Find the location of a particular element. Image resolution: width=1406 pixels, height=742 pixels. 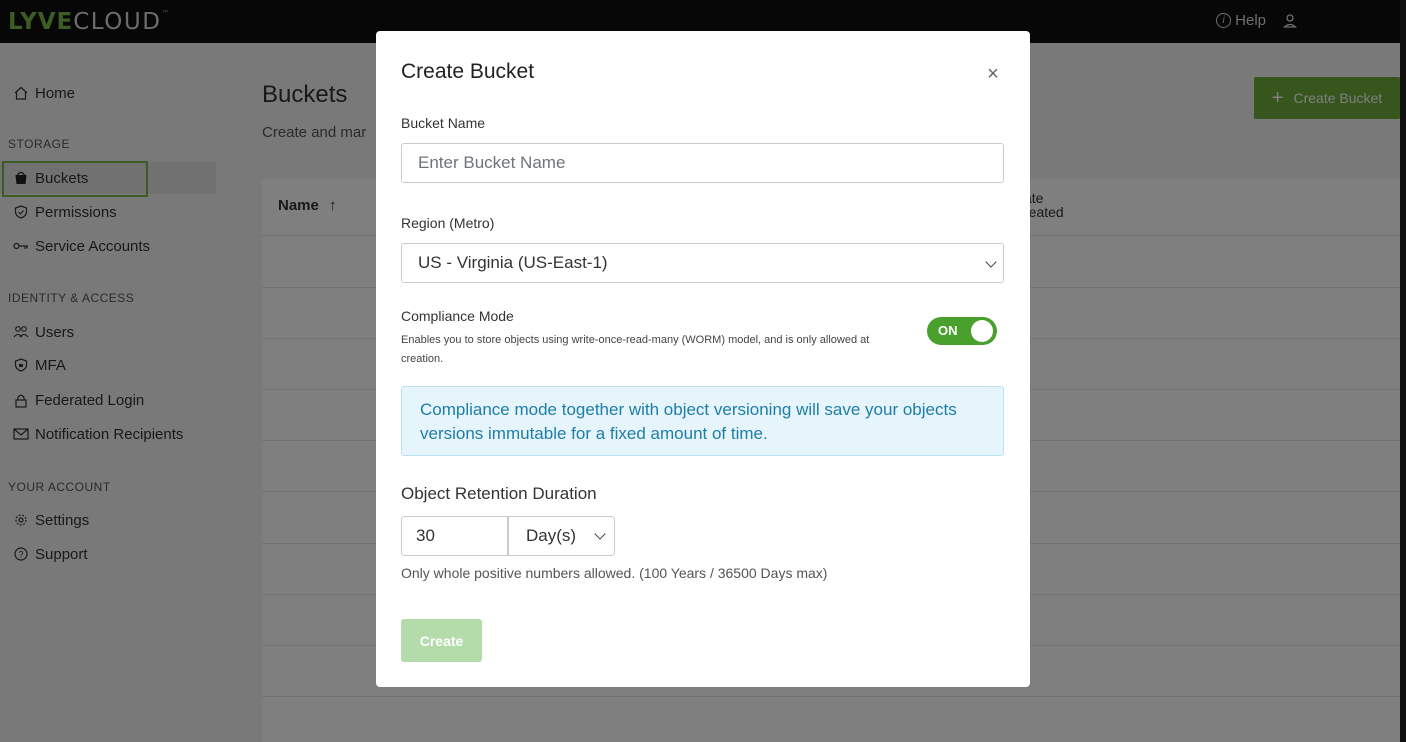

bucket-name-input: Enter Bucket Name is located at coordinates (702, 163).